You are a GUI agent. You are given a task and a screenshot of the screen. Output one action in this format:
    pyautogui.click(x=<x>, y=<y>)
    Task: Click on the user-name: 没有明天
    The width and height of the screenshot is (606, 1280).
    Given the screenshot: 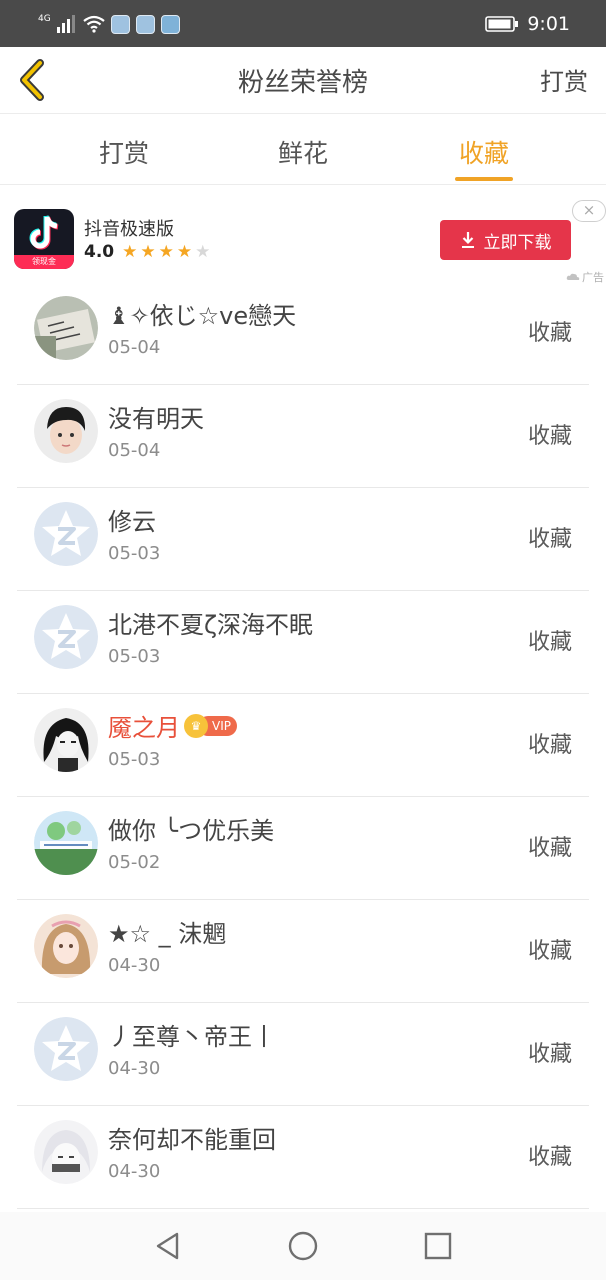 What is the action you would take?
    pyautogui.click(x=156, y=416)
    